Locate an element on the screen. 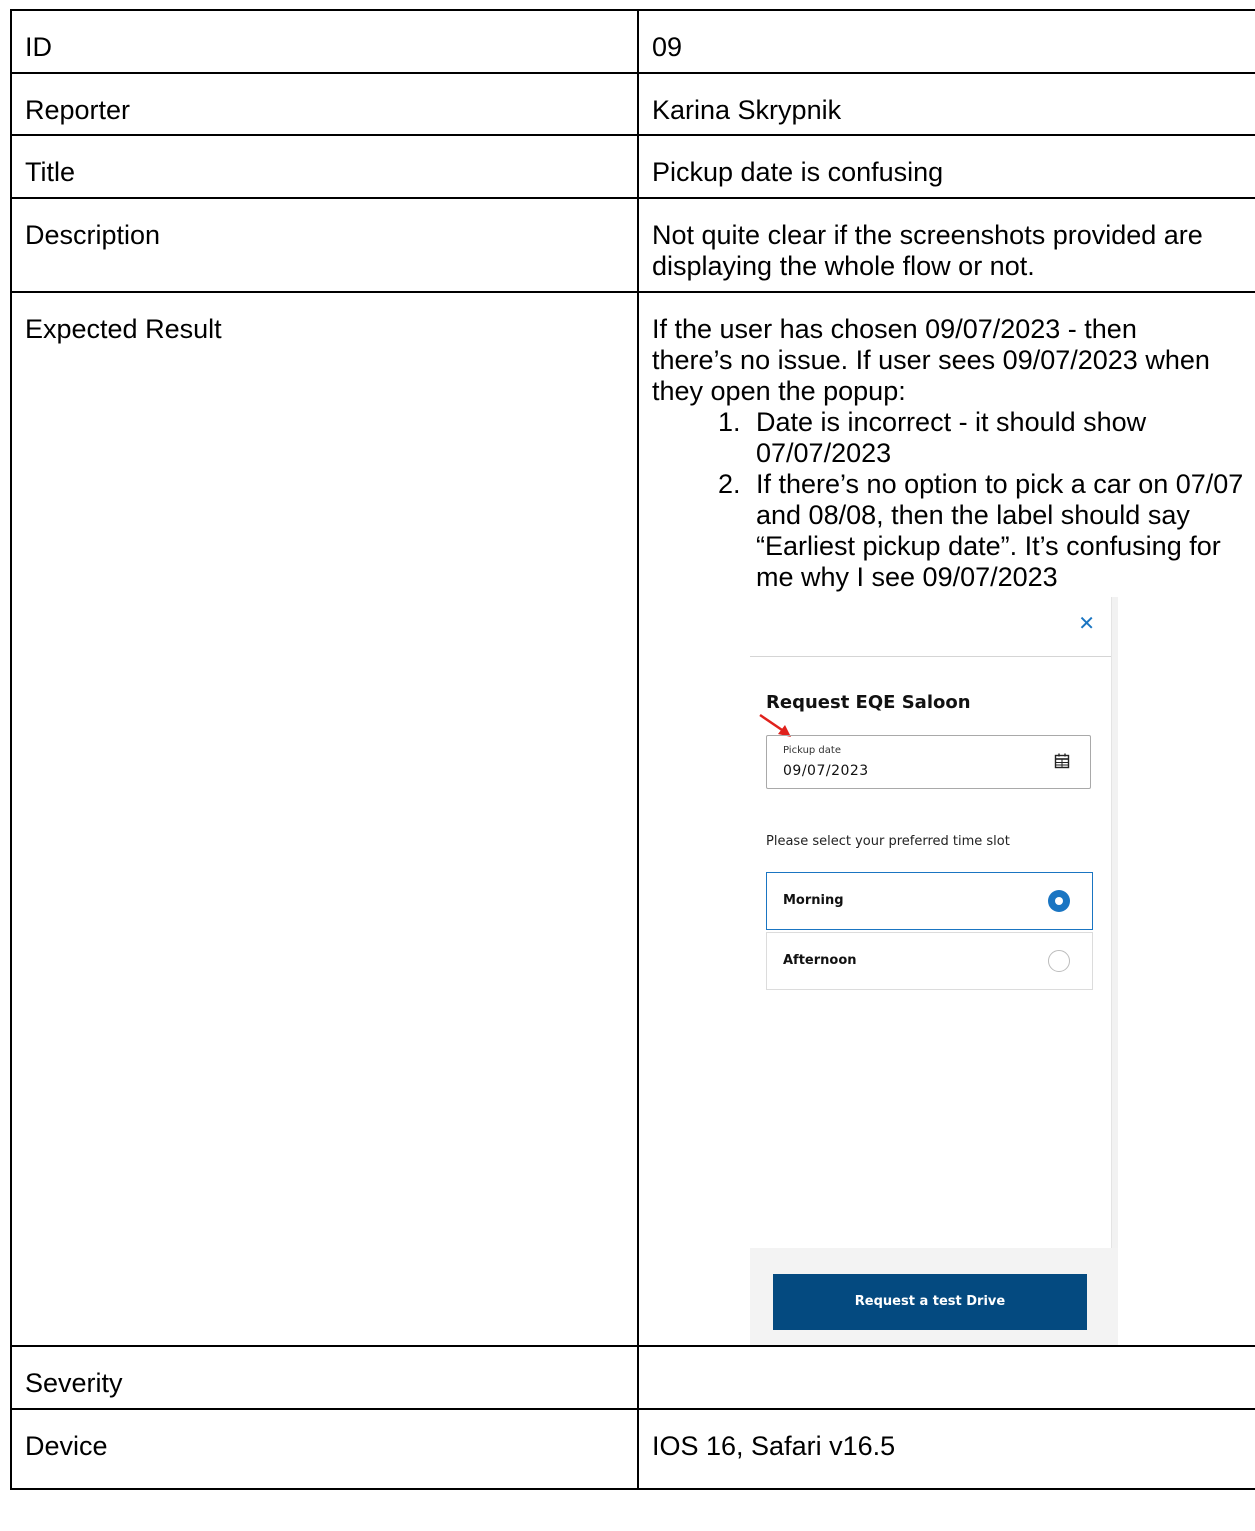 This screenshot has width=1255, height=1531. popup-footer: Request a test Drive is located at coordinates (934, 1296).